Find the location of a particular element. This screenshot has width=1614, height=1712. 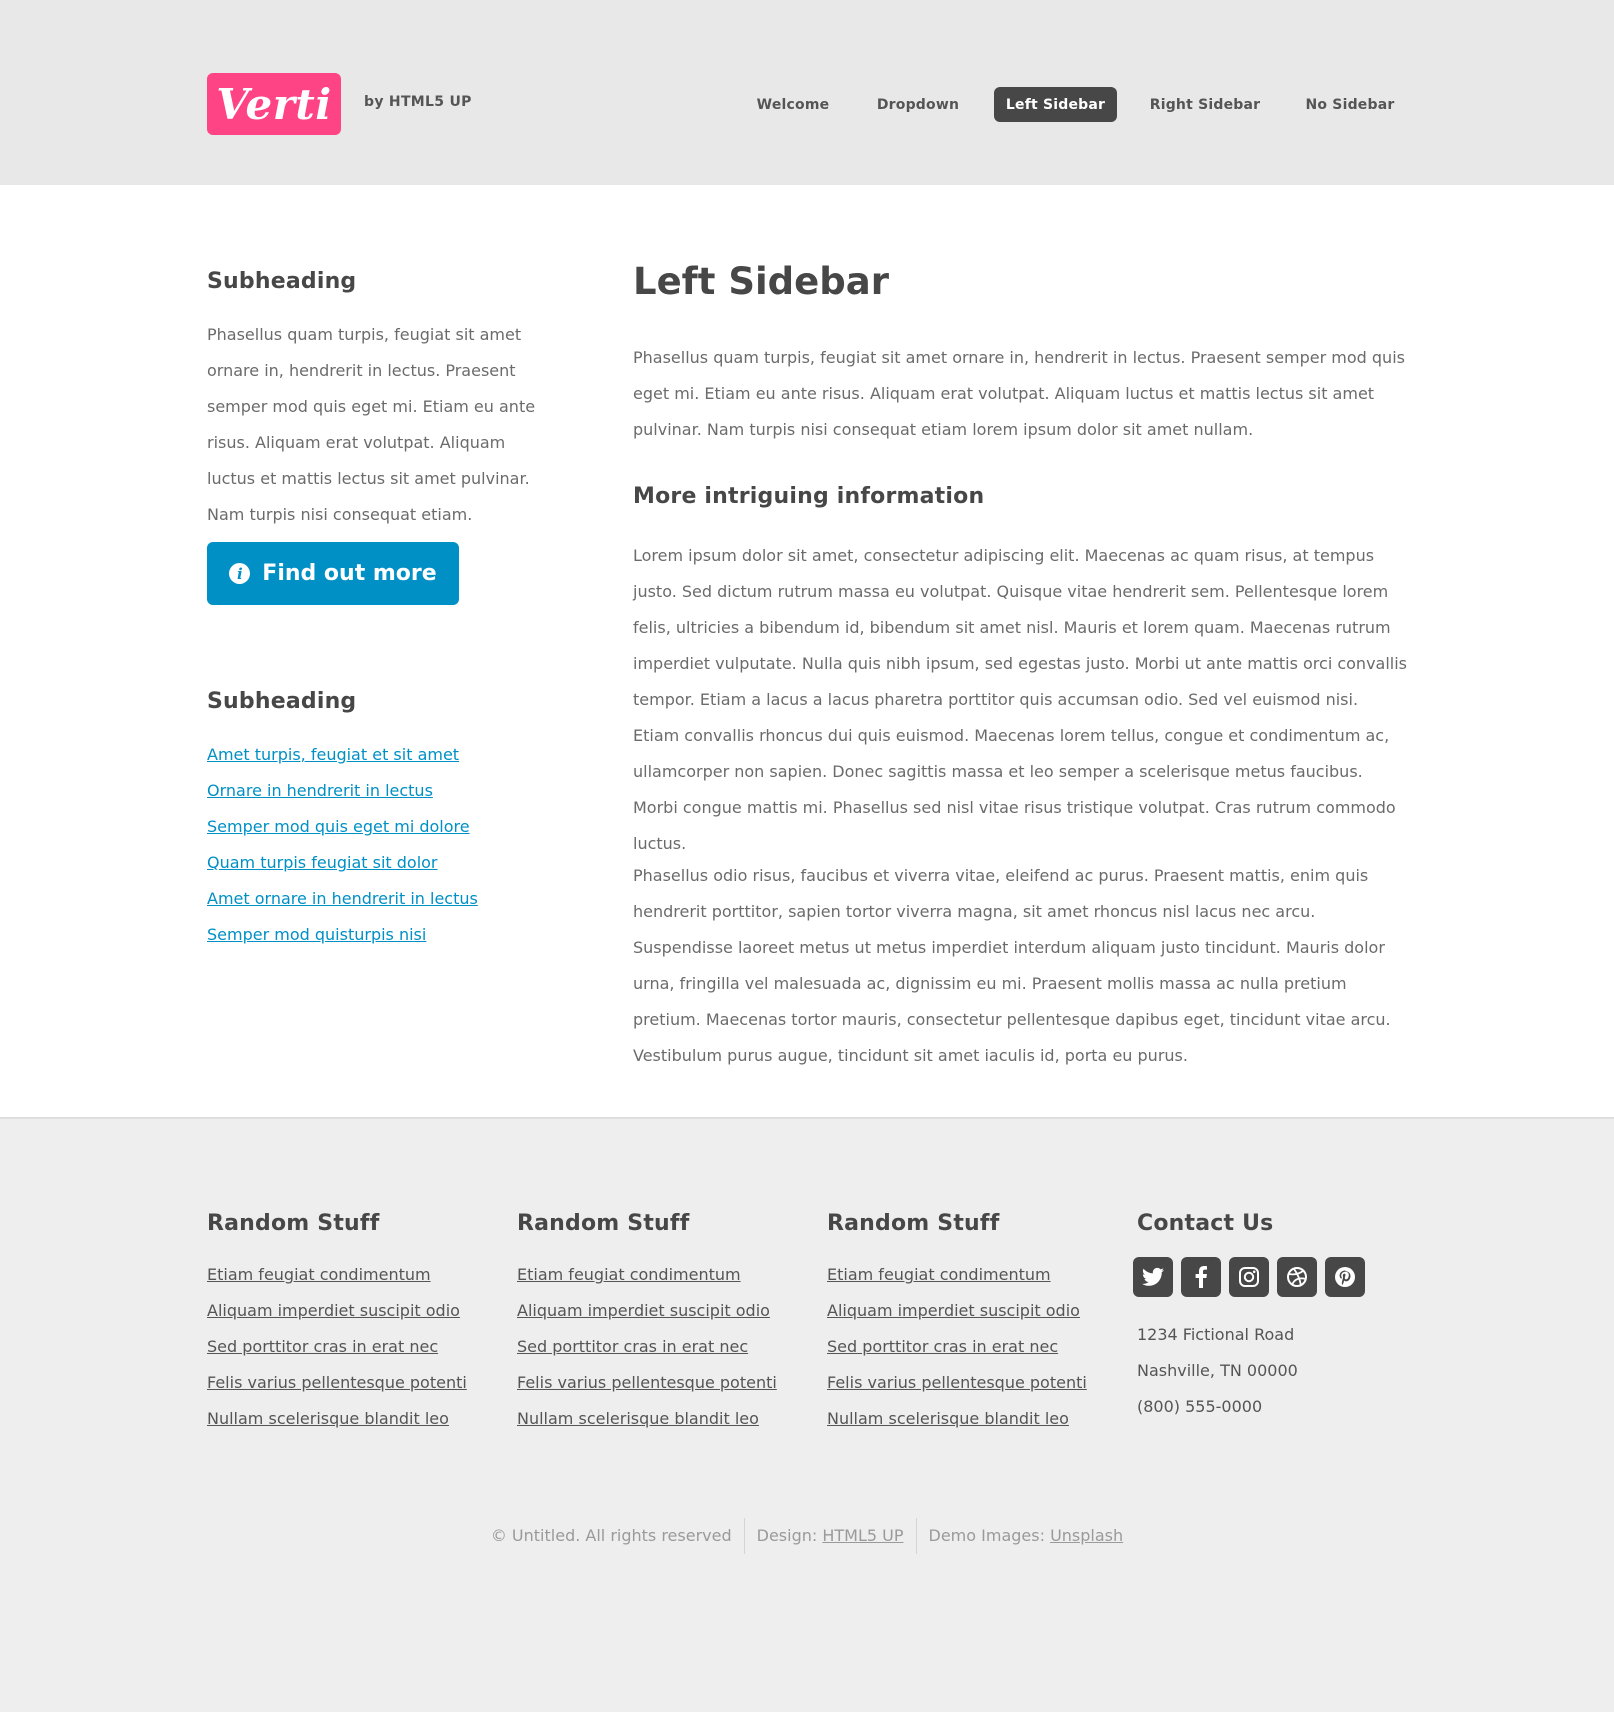

social-icons is located at coordinates (1265, 1277).